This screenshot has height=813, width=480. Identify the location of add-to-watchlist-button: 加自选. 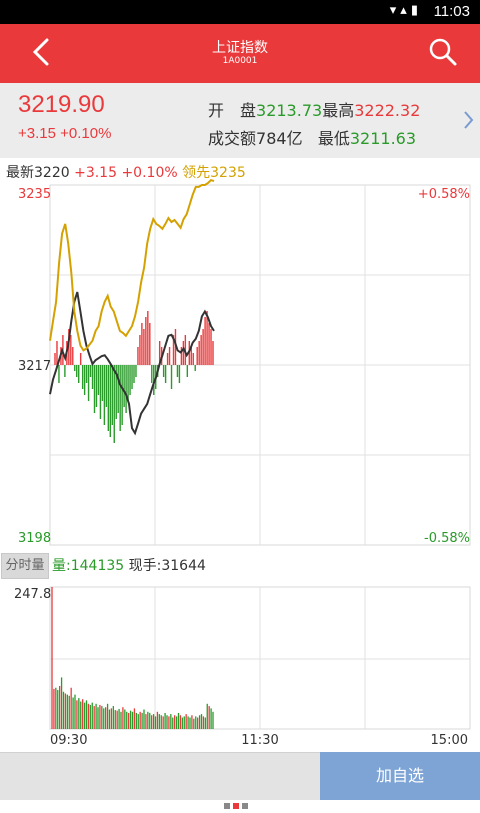
(400, 776).